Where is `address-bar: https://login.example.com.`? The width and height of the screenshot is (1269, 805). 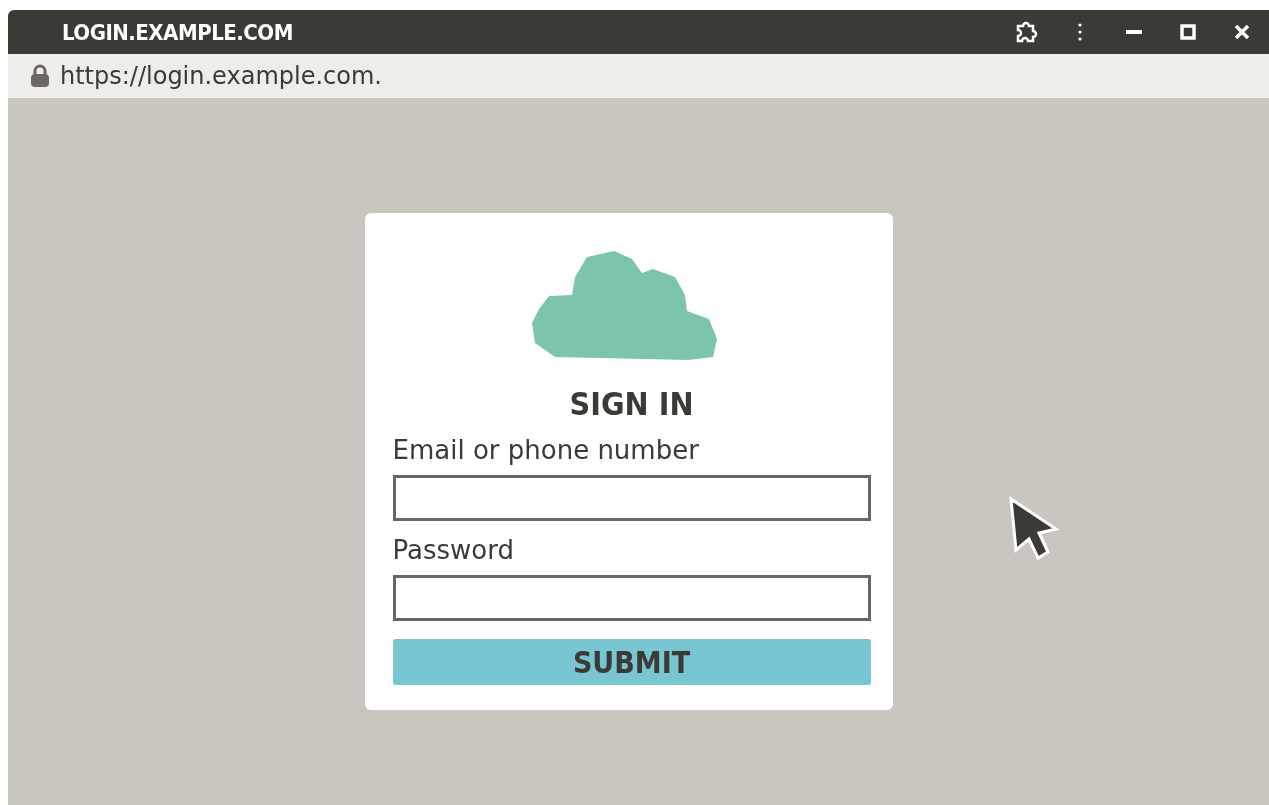 address-bar: https://login.example.com. is located at coordinates (638, 76).